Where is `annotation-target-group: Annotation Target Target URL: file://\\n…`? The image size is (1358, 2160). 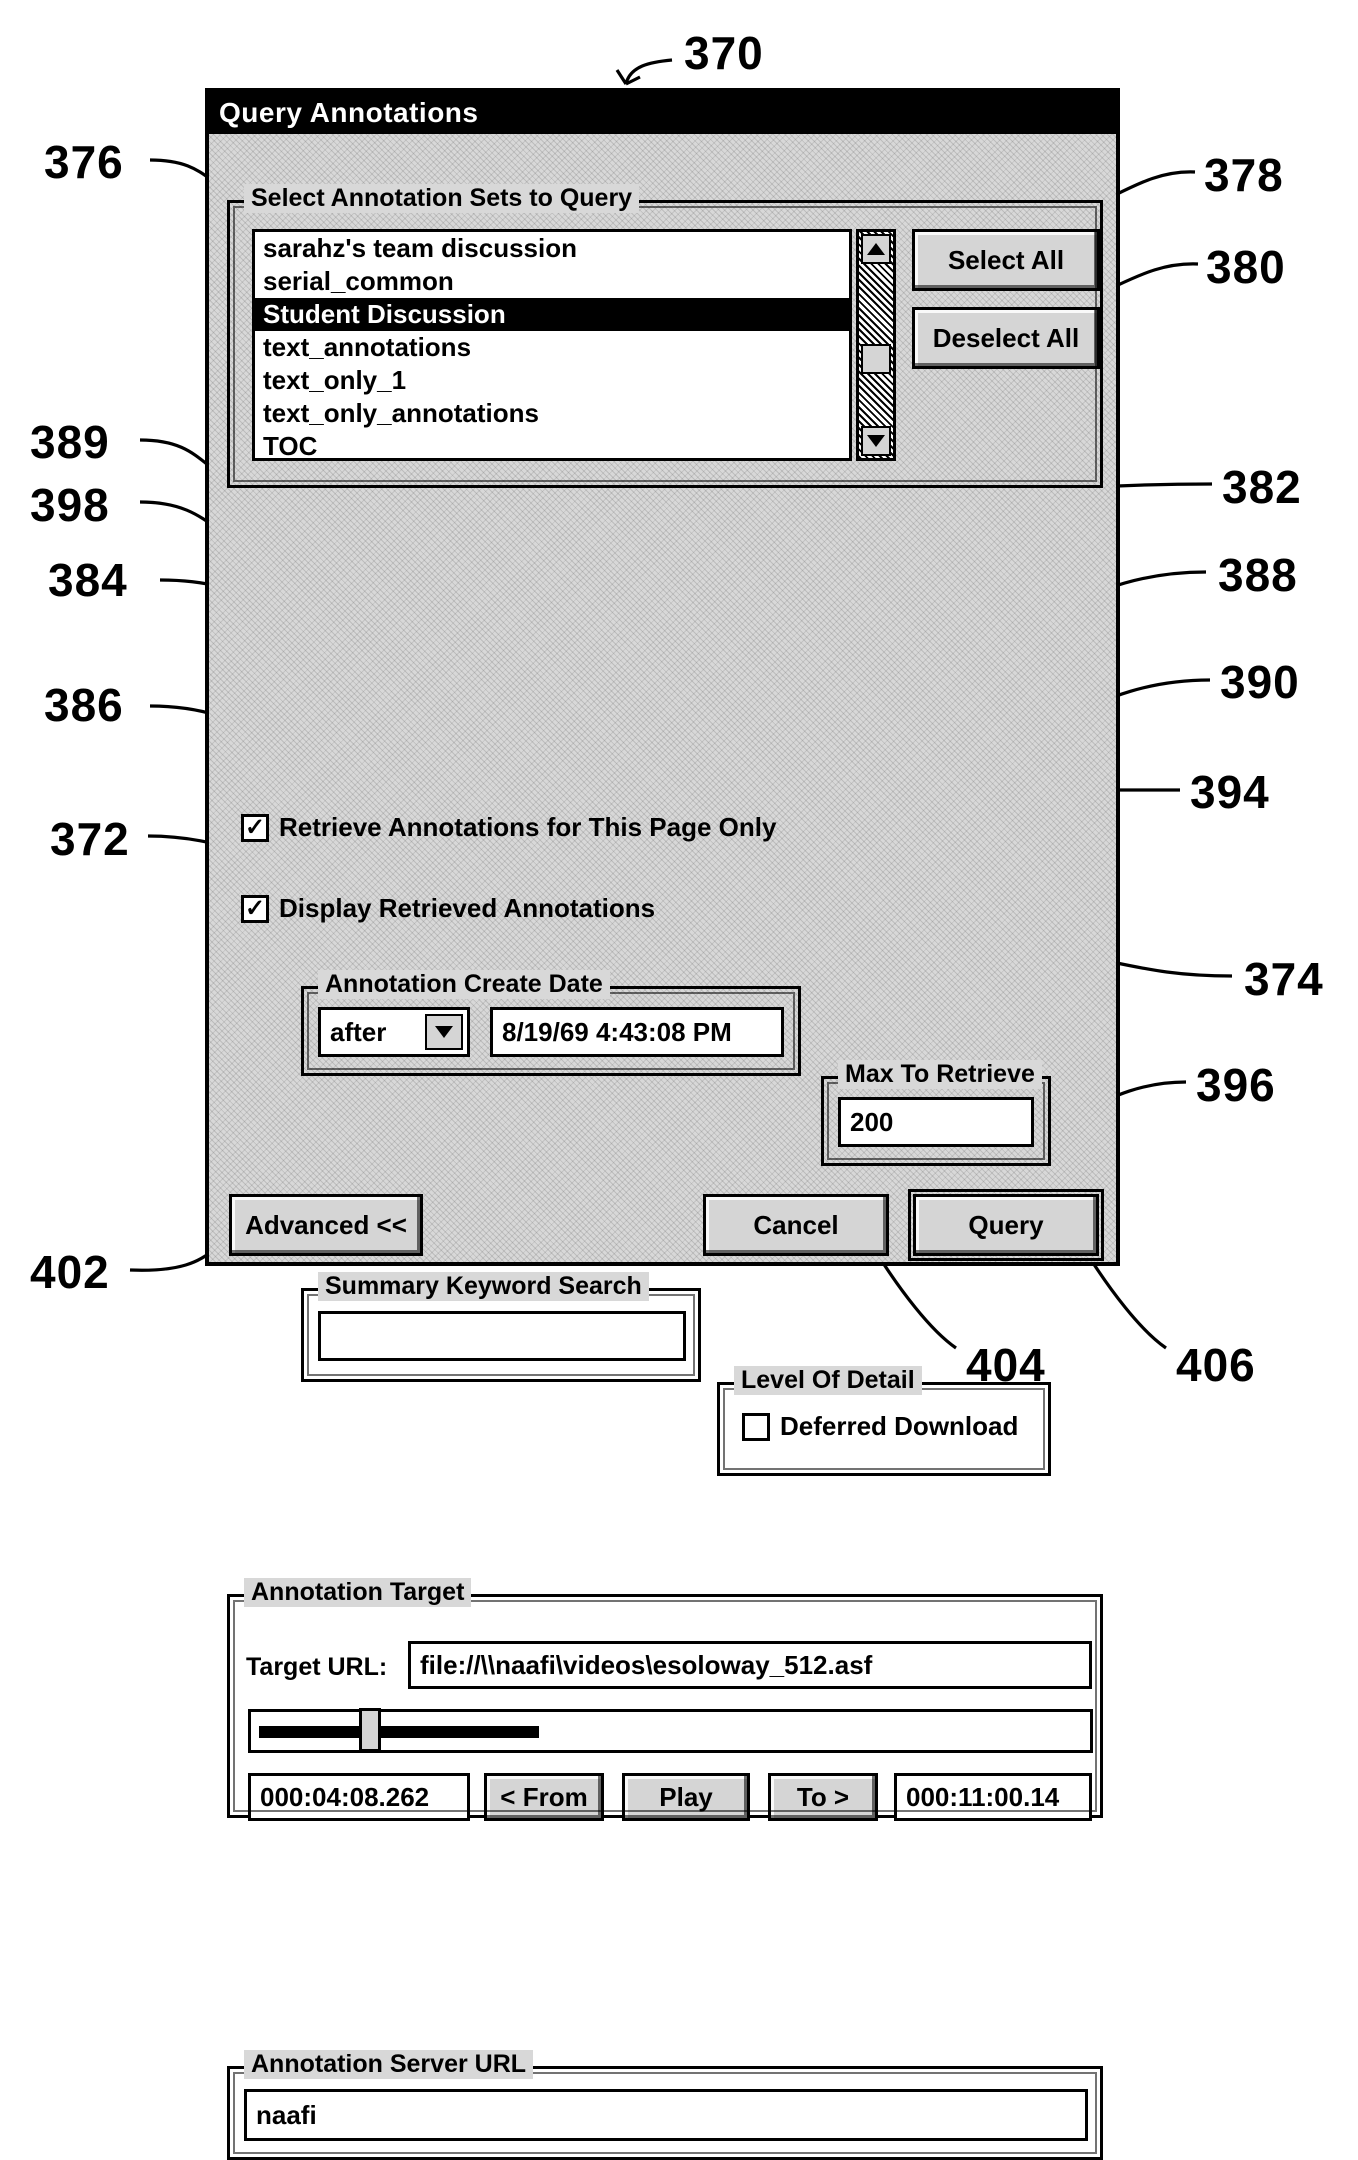 annotation-target-group: Annotation Target Target URL: file://\\n… is located at coordinates (665, 1699).